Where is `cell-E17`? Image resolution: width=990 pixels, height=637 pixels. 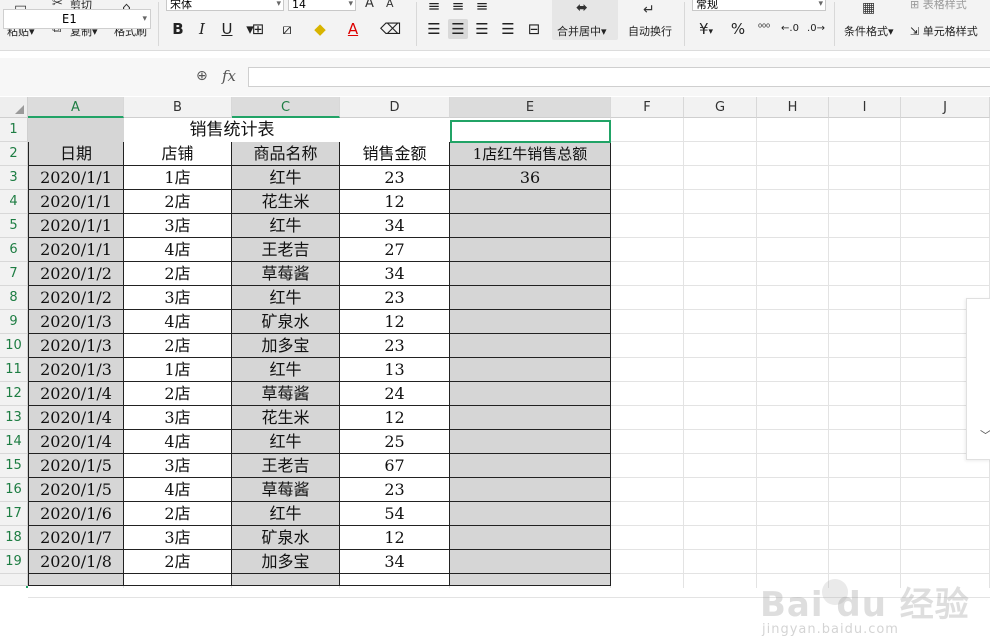
cell-E17 is located at coordinates (530, 514).